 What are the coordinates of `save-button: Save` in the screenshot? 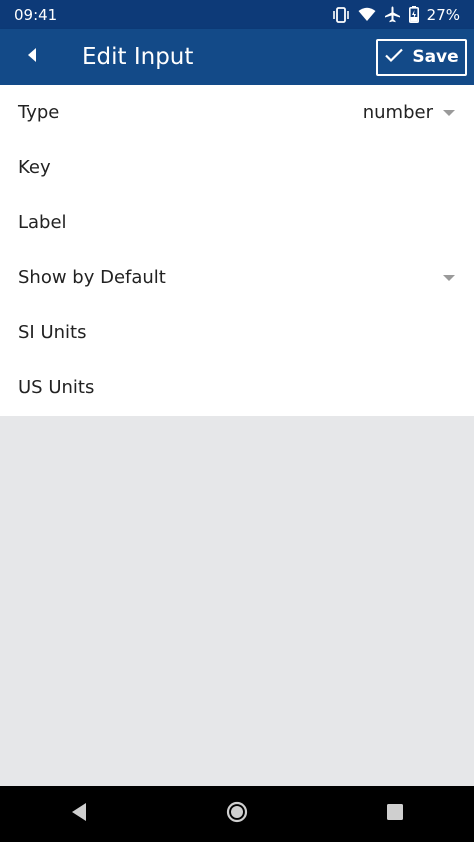 It's located at (421, 57).